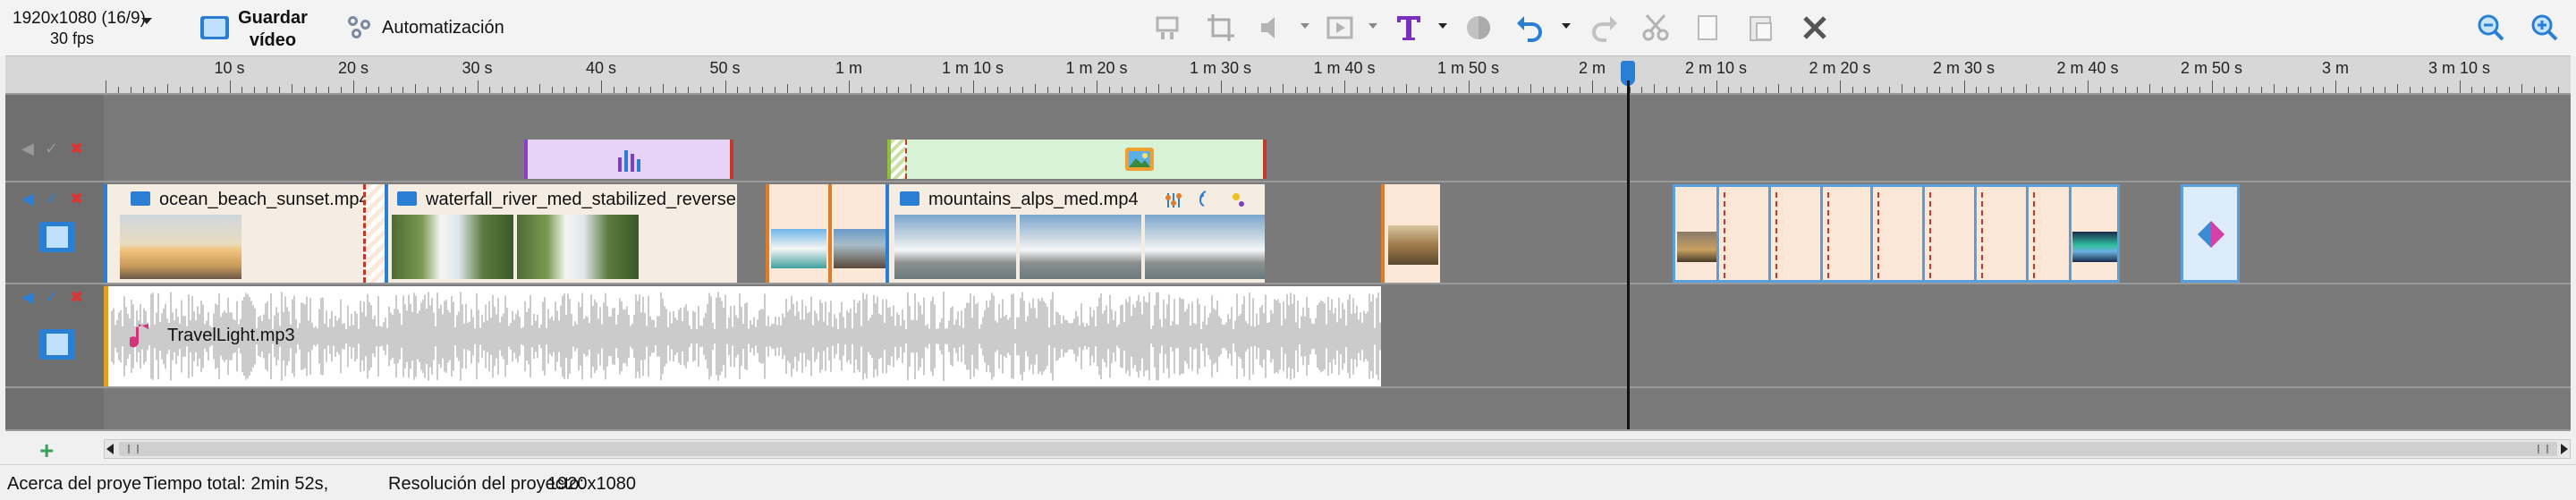 The image size is (2576, 500). Describe the element at coordinates (849, 68) in the screenshot. I see `ruler-label: 1 m` at that location.